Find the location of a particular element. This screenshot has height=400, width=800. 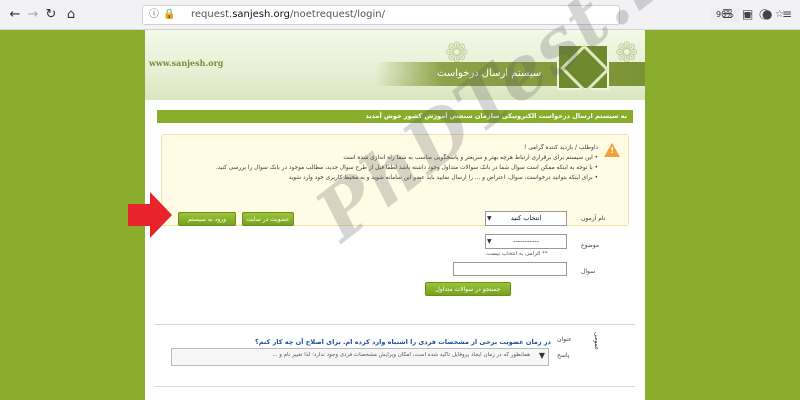

topic-label: موضوع is located at coordinates (590, 245).